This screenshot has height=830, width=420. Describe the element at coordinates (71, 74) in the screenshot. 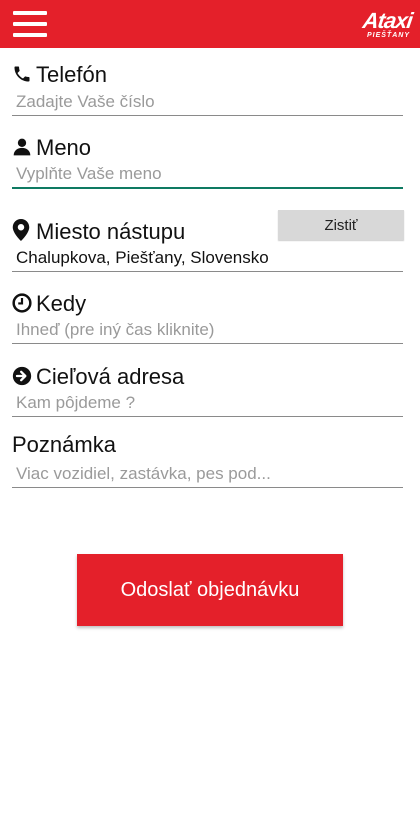

I see `phone-label: Telefón` at that location.